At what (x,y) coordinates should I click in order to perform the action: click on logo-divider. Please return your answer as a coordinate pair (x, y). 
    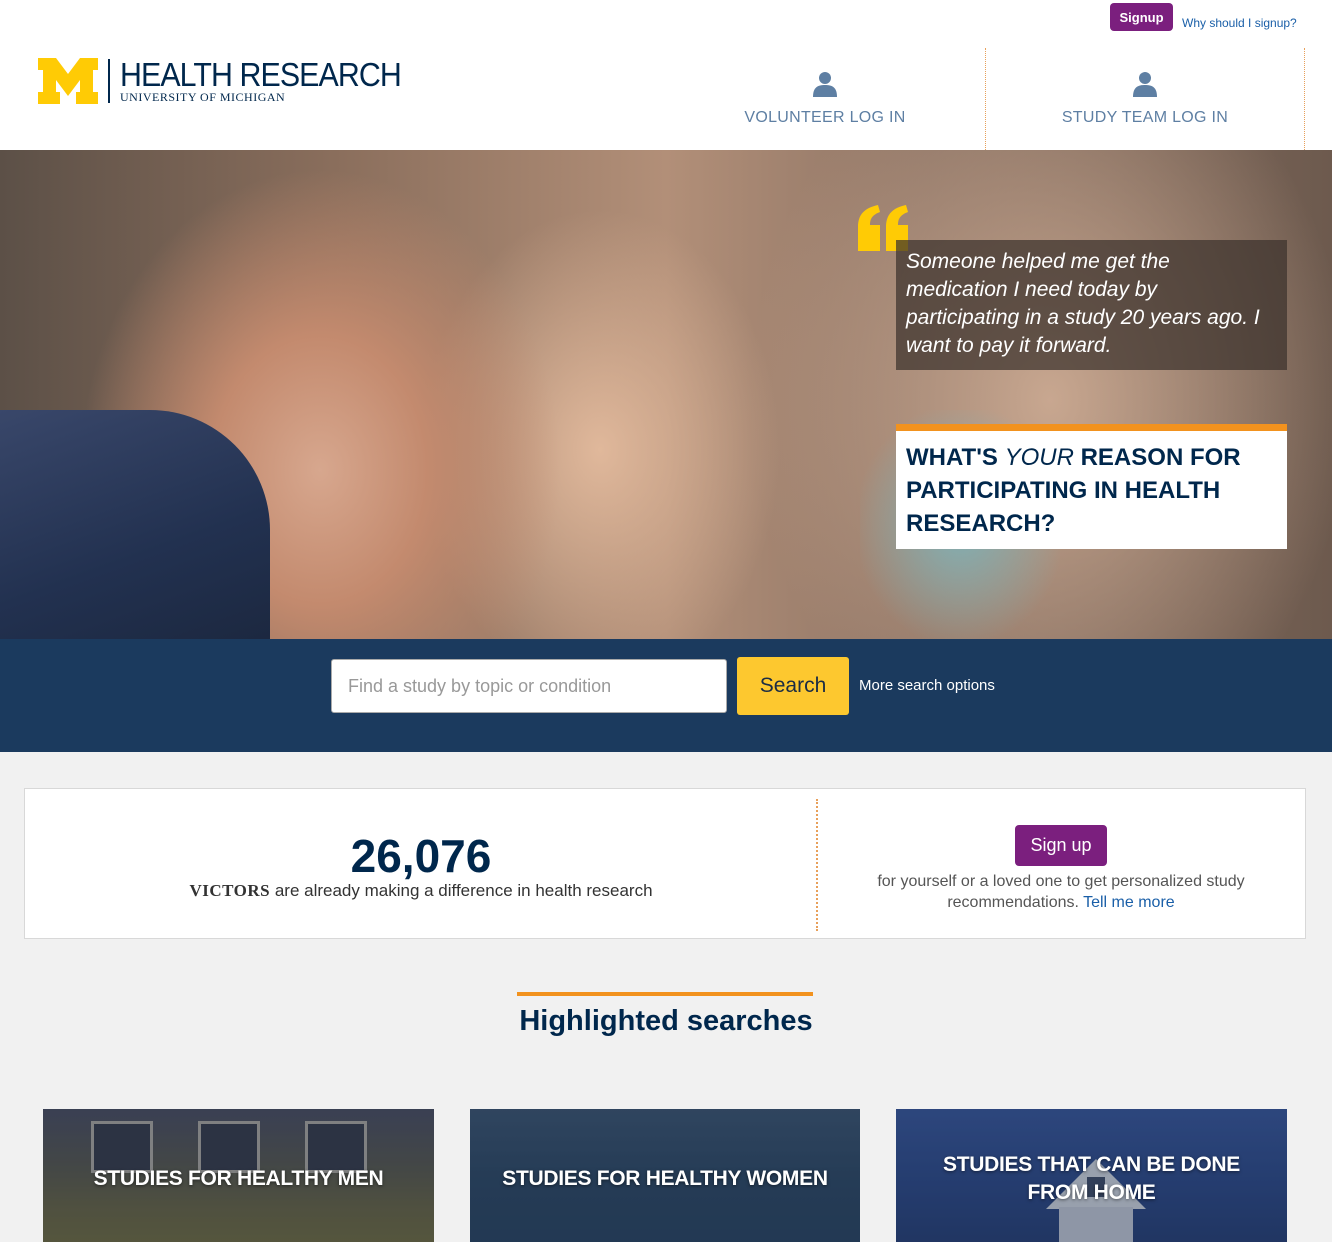
    Looking at the image, I should click on (109, 81).